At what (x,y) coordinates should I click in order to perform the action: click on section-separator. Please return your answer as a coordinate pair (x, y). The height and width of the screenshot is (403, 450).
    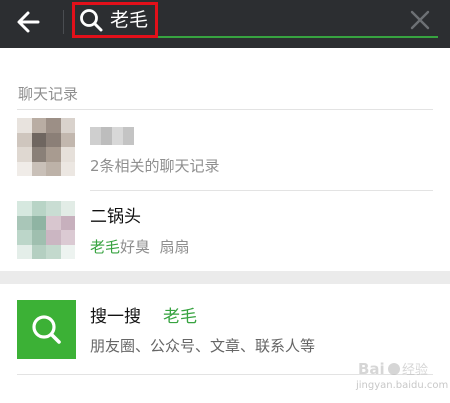
    Looking at the image, I should click on (225, 277).